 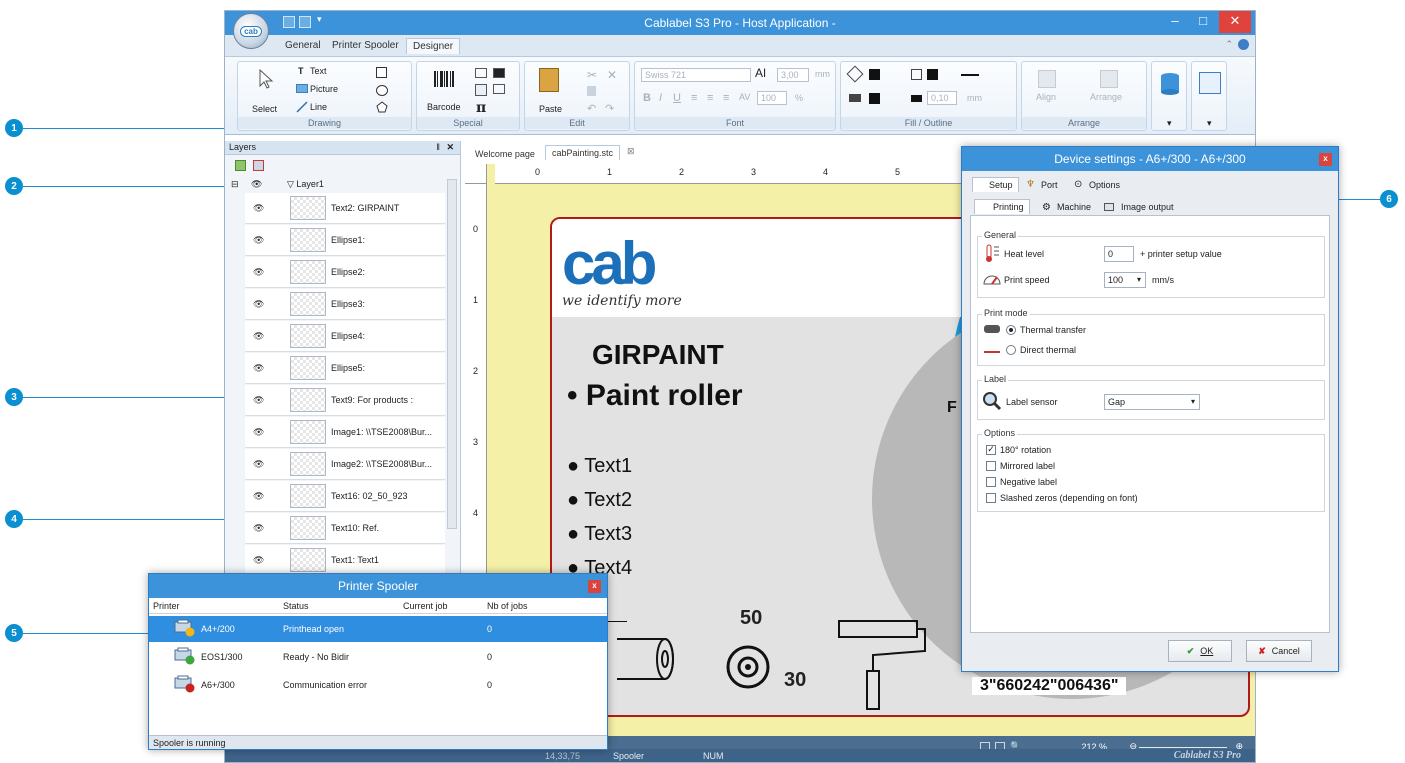 I want to click on col-current-job: Current job, so click(x=425, y=606).